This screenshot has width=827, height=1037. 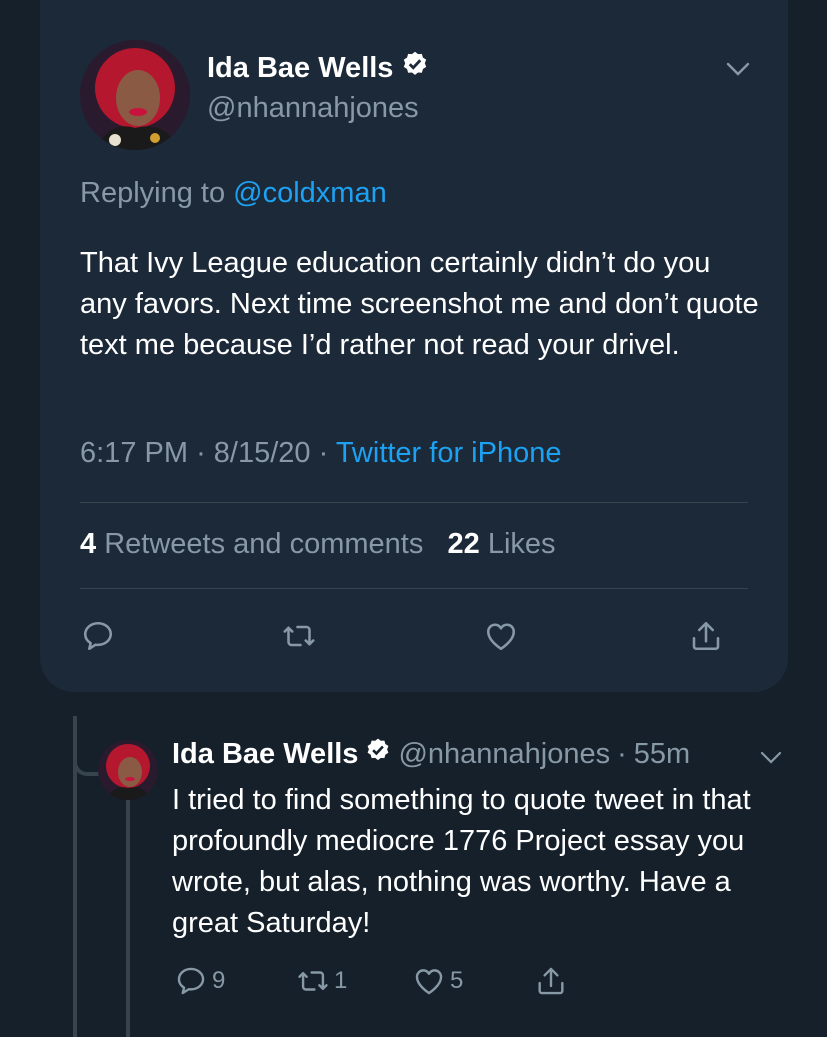 I want to click on avatar, so click(x=135, y=95).